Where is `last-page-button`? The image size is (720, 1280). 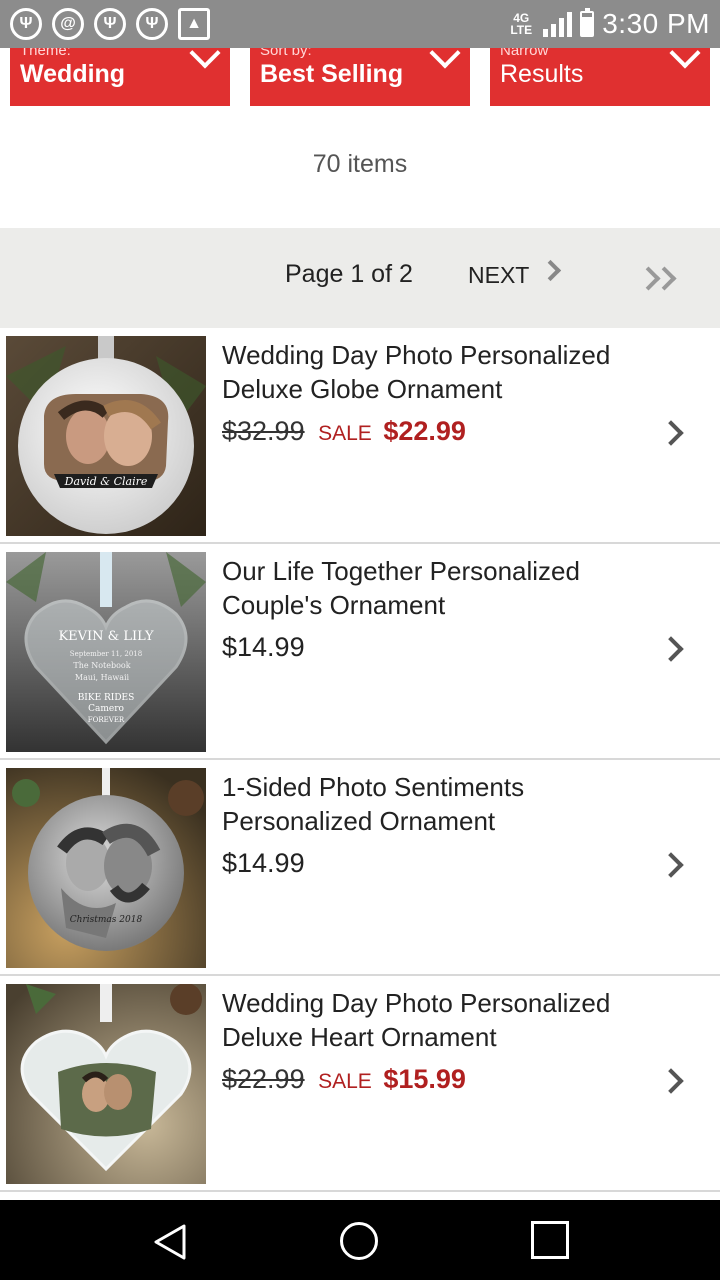
last-page-button is located at coordinates (660, 281).